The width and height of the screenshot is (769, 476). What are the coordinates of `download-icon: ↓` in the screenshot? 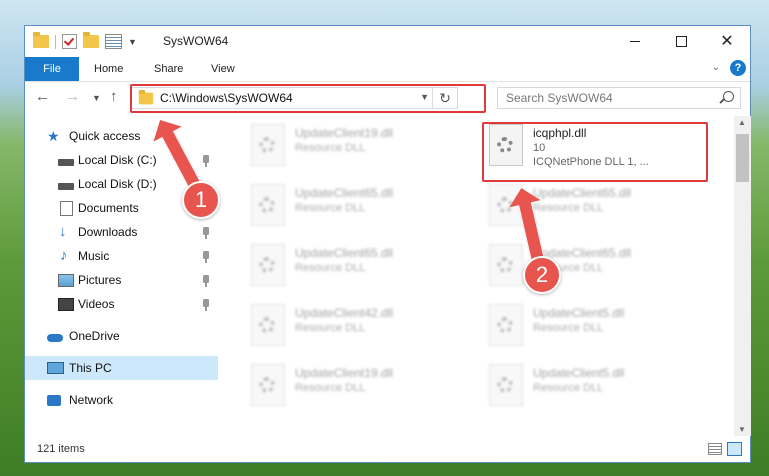 It's located at (63, 231).